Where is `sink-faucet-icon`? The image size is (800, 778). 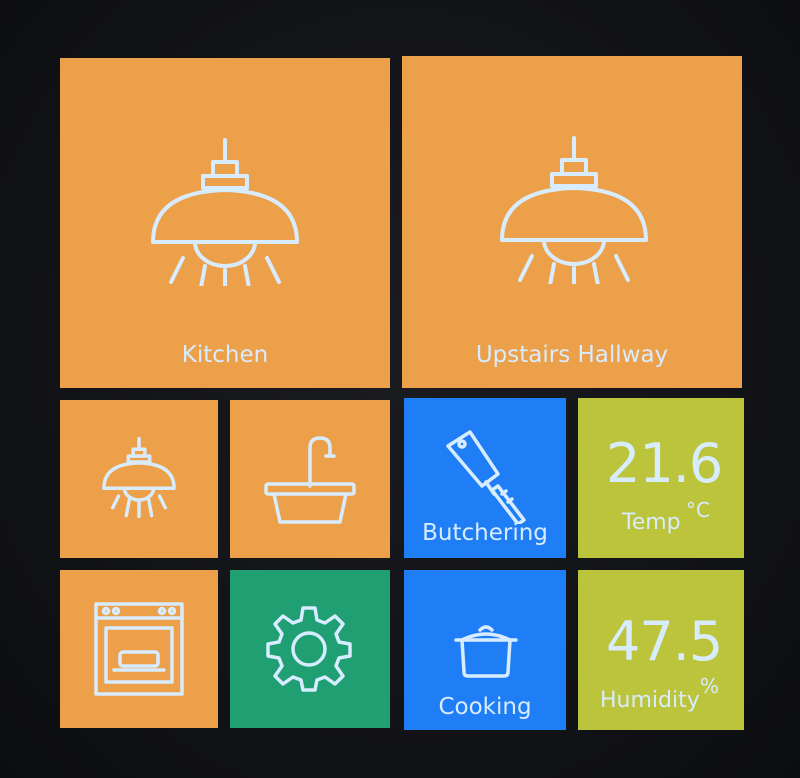
sink-faucet-icon is located at coordinates (310, 480).